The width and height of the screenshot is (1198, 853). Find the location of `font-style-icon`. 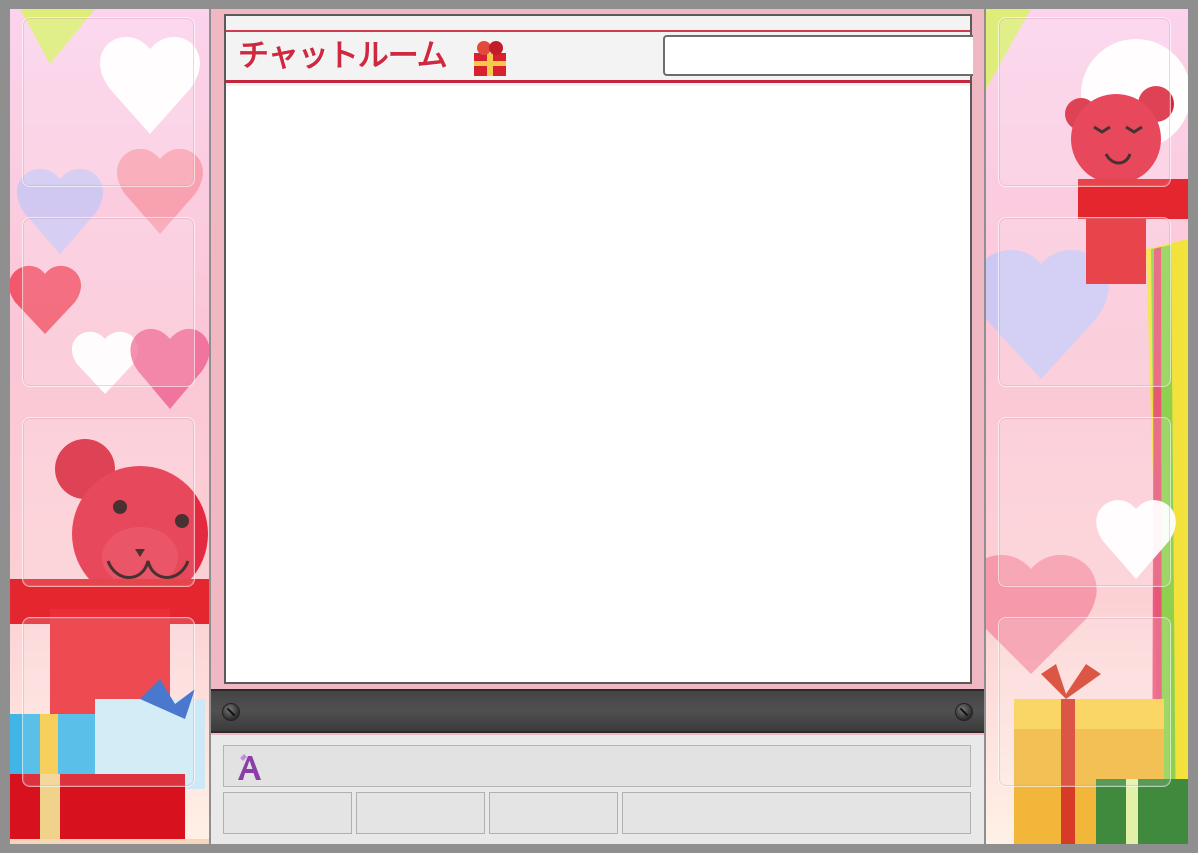

font-style-icon is located at coordinates (249, 768).